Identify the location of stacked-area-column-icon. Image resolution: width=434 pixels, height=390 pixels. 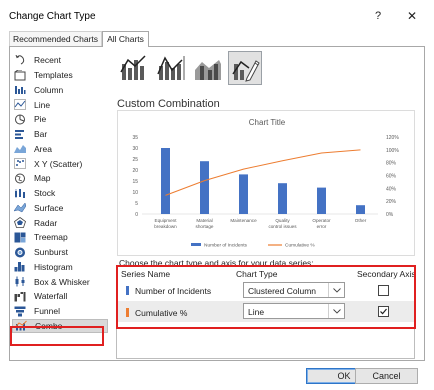
(208, 68).